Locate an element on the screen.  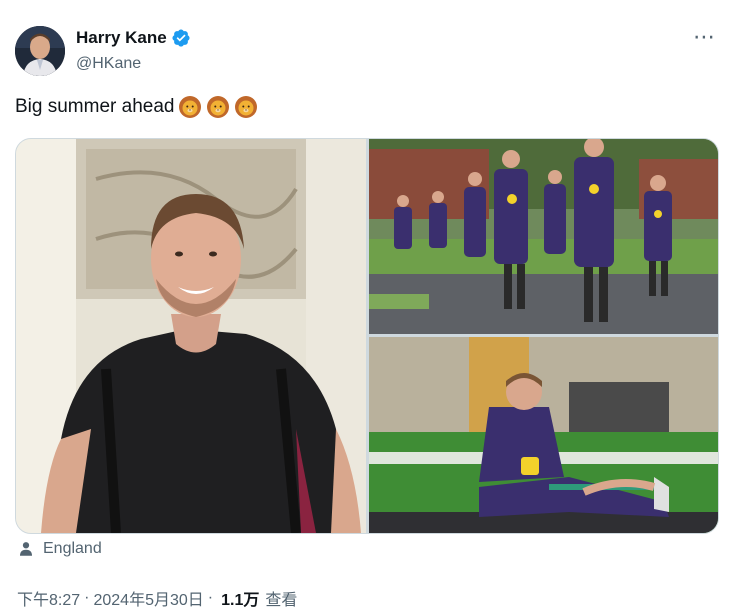
author-name-row: Harry Kane is located at coordinates (133, 38).